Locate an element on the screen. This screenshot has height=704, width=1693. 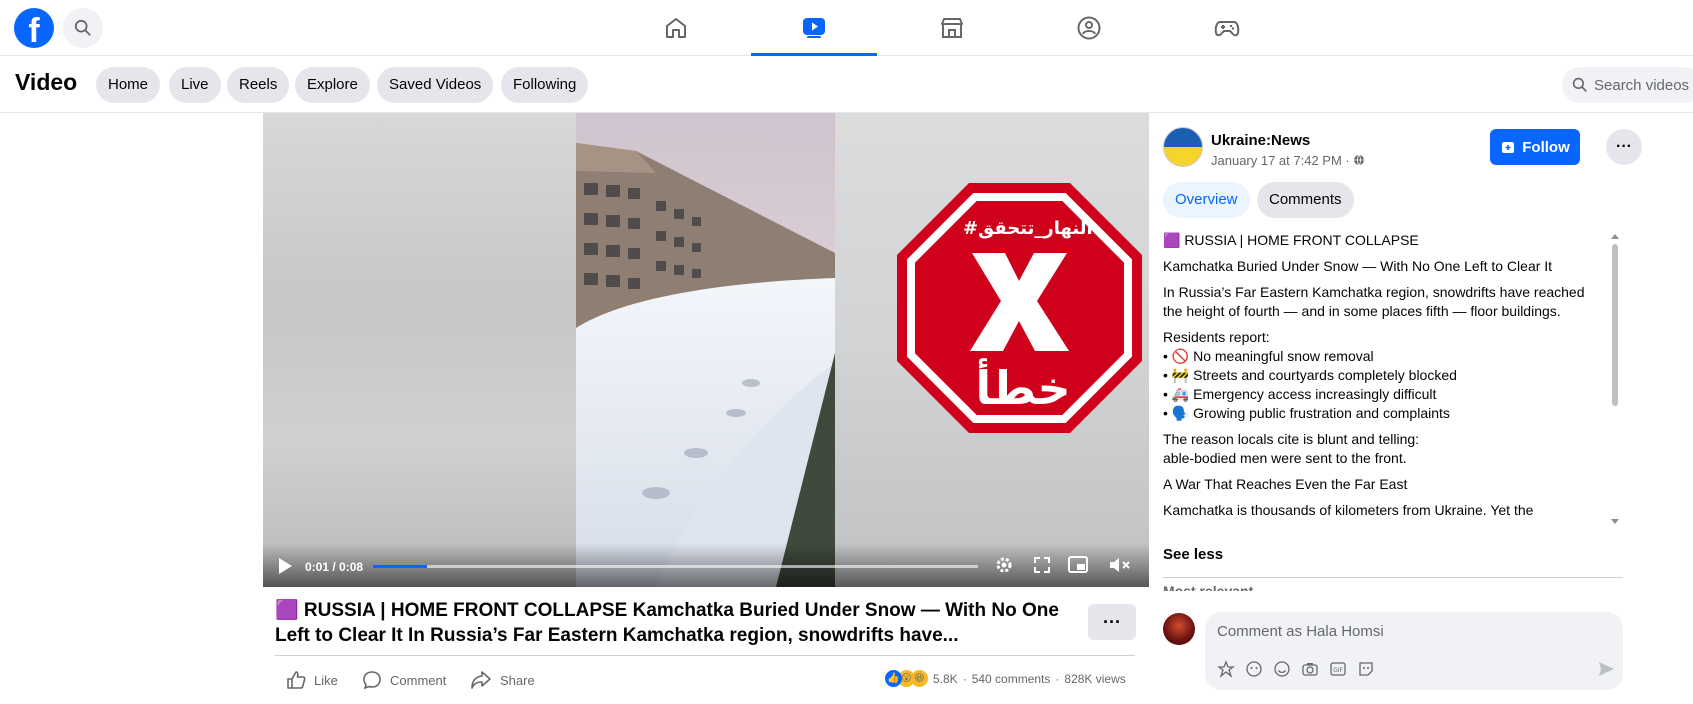
post-date: January 17 at 7:42 PM · is located at coordinates (1288, 160).